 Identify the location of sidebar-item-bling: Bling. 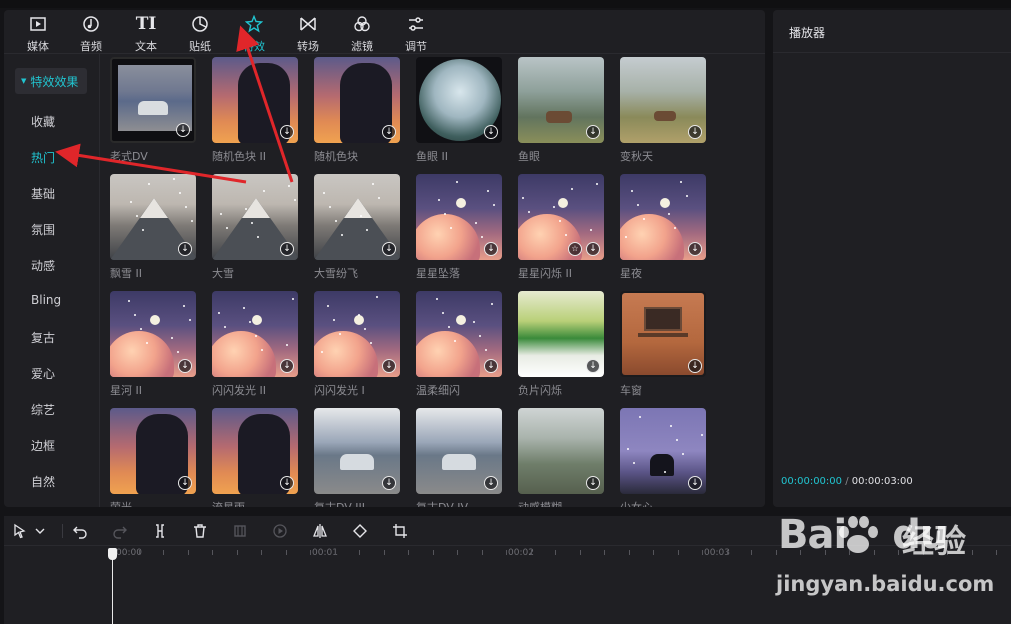
(46, 300).